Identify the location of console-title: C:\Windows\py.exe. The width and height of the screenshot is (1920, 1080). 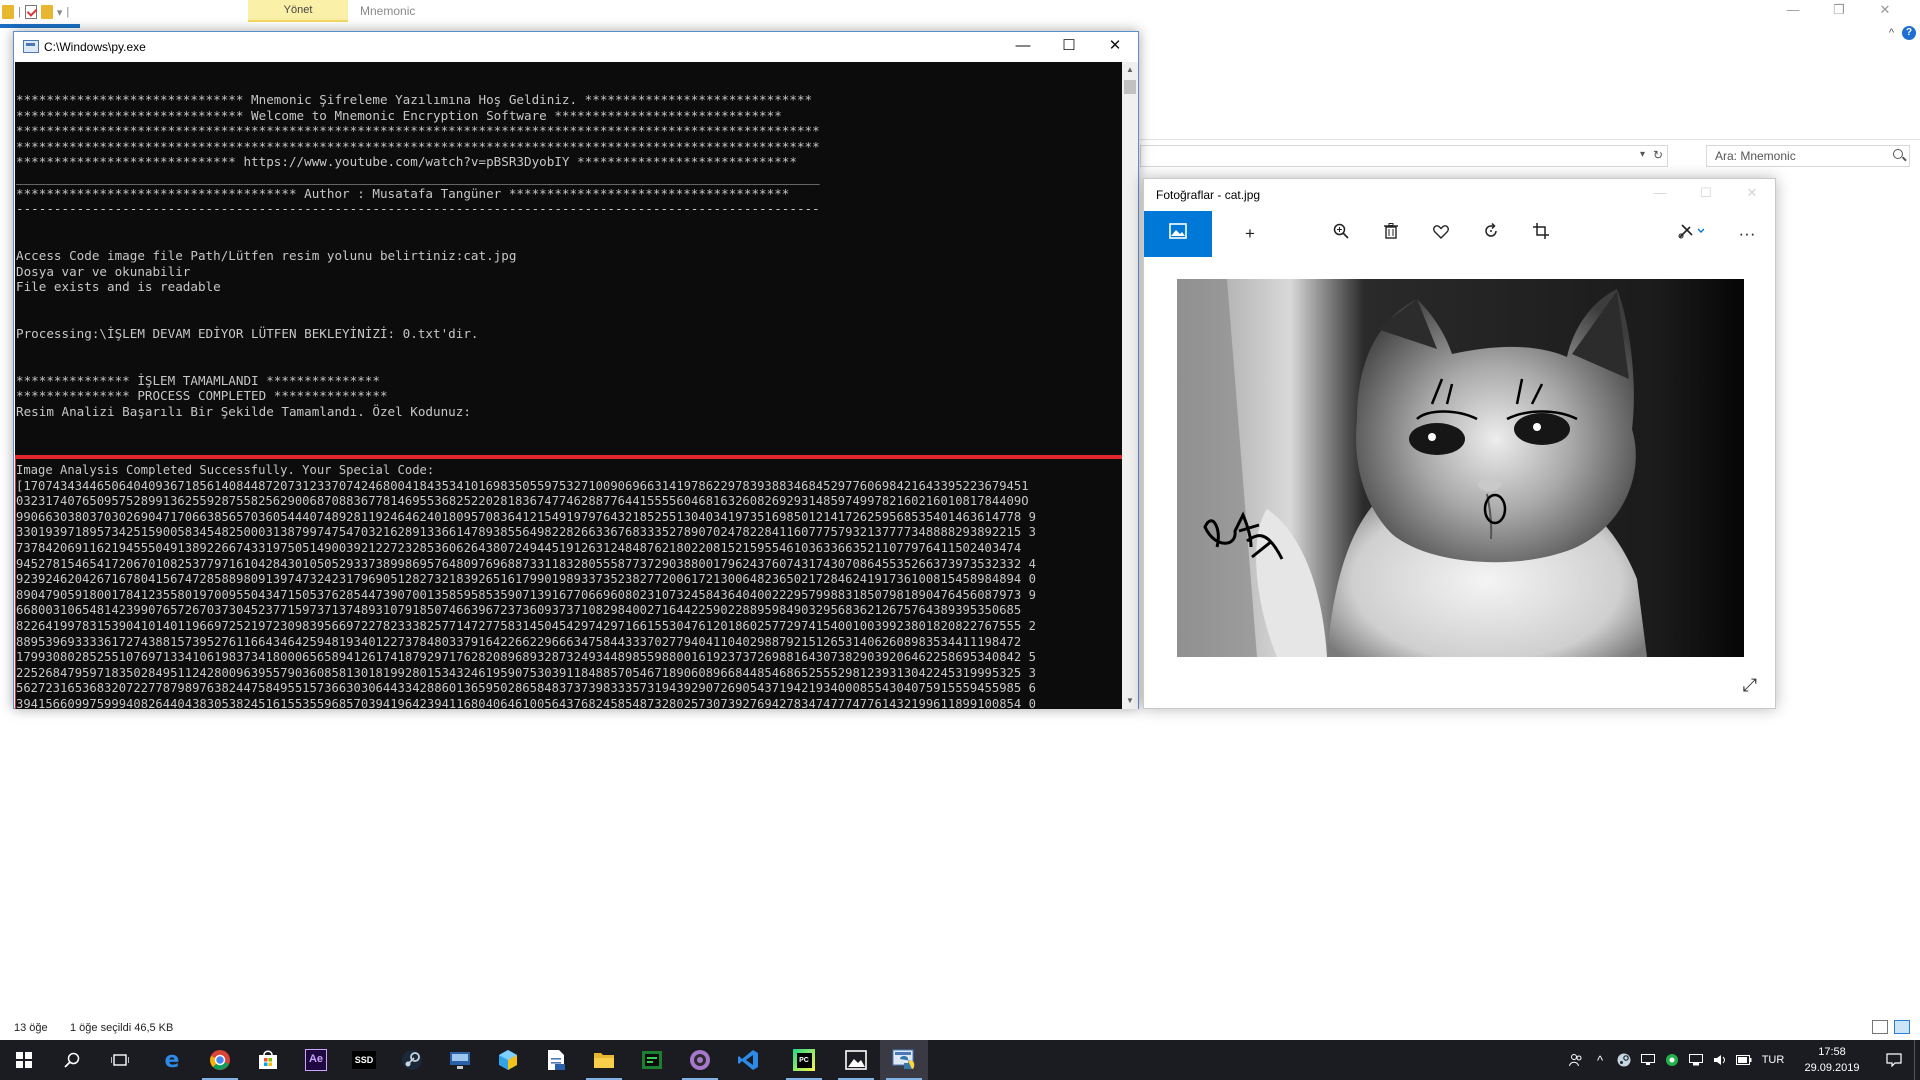
(95, 47).